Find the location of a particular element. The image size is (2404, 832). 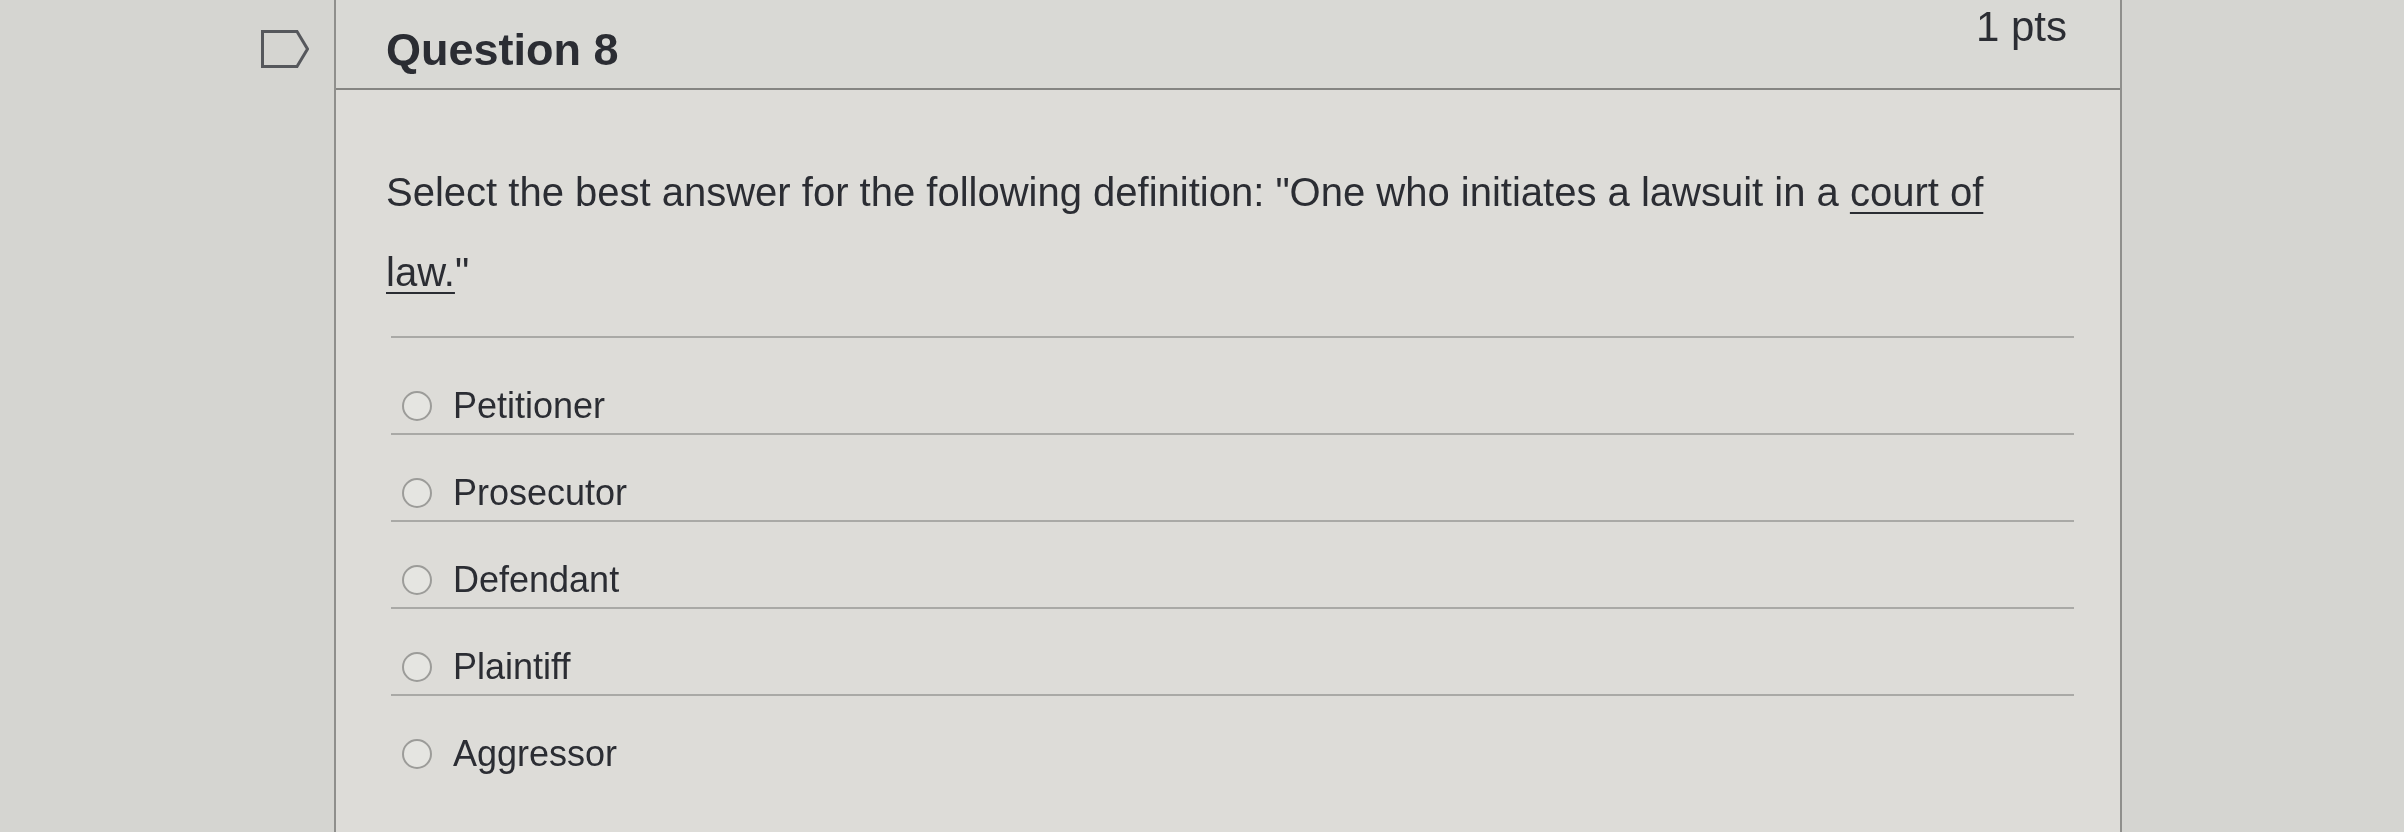

question-text: Select the best answer for the following definition: "One who initiates a lawsuit in a court of law." is located at coordinates (1185, 232).